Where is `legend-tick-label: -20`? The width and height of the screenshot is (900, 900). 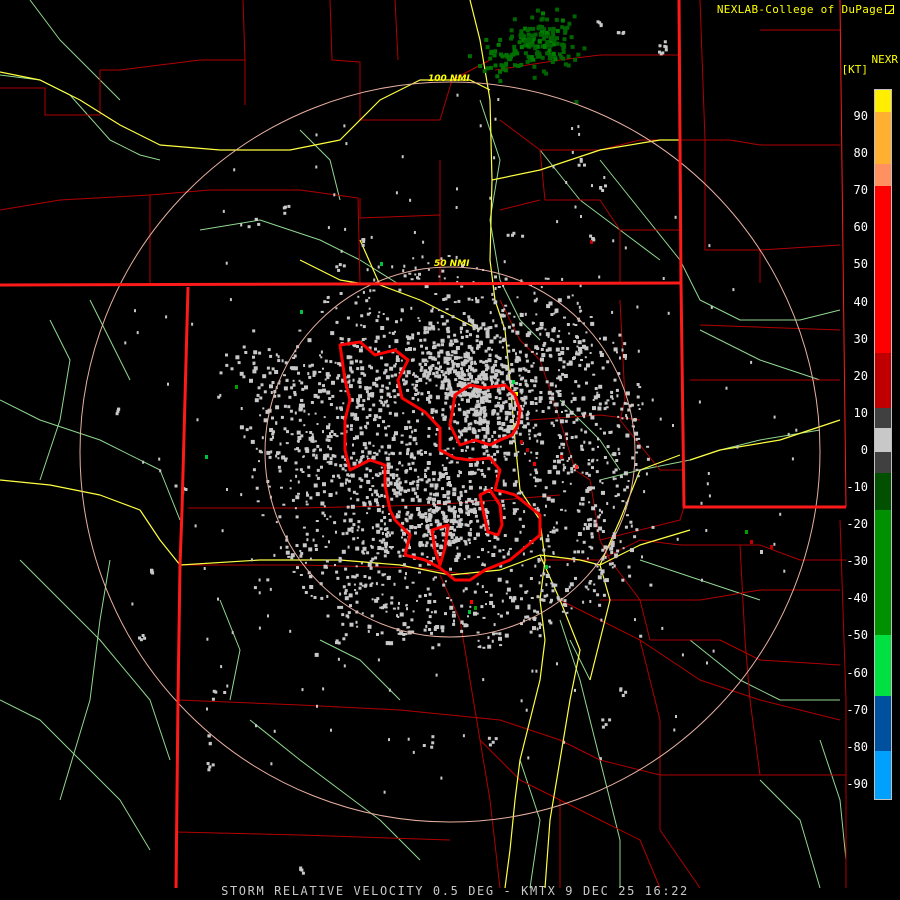
legend-tick-label: -20 is located at coordinates (857, 524).